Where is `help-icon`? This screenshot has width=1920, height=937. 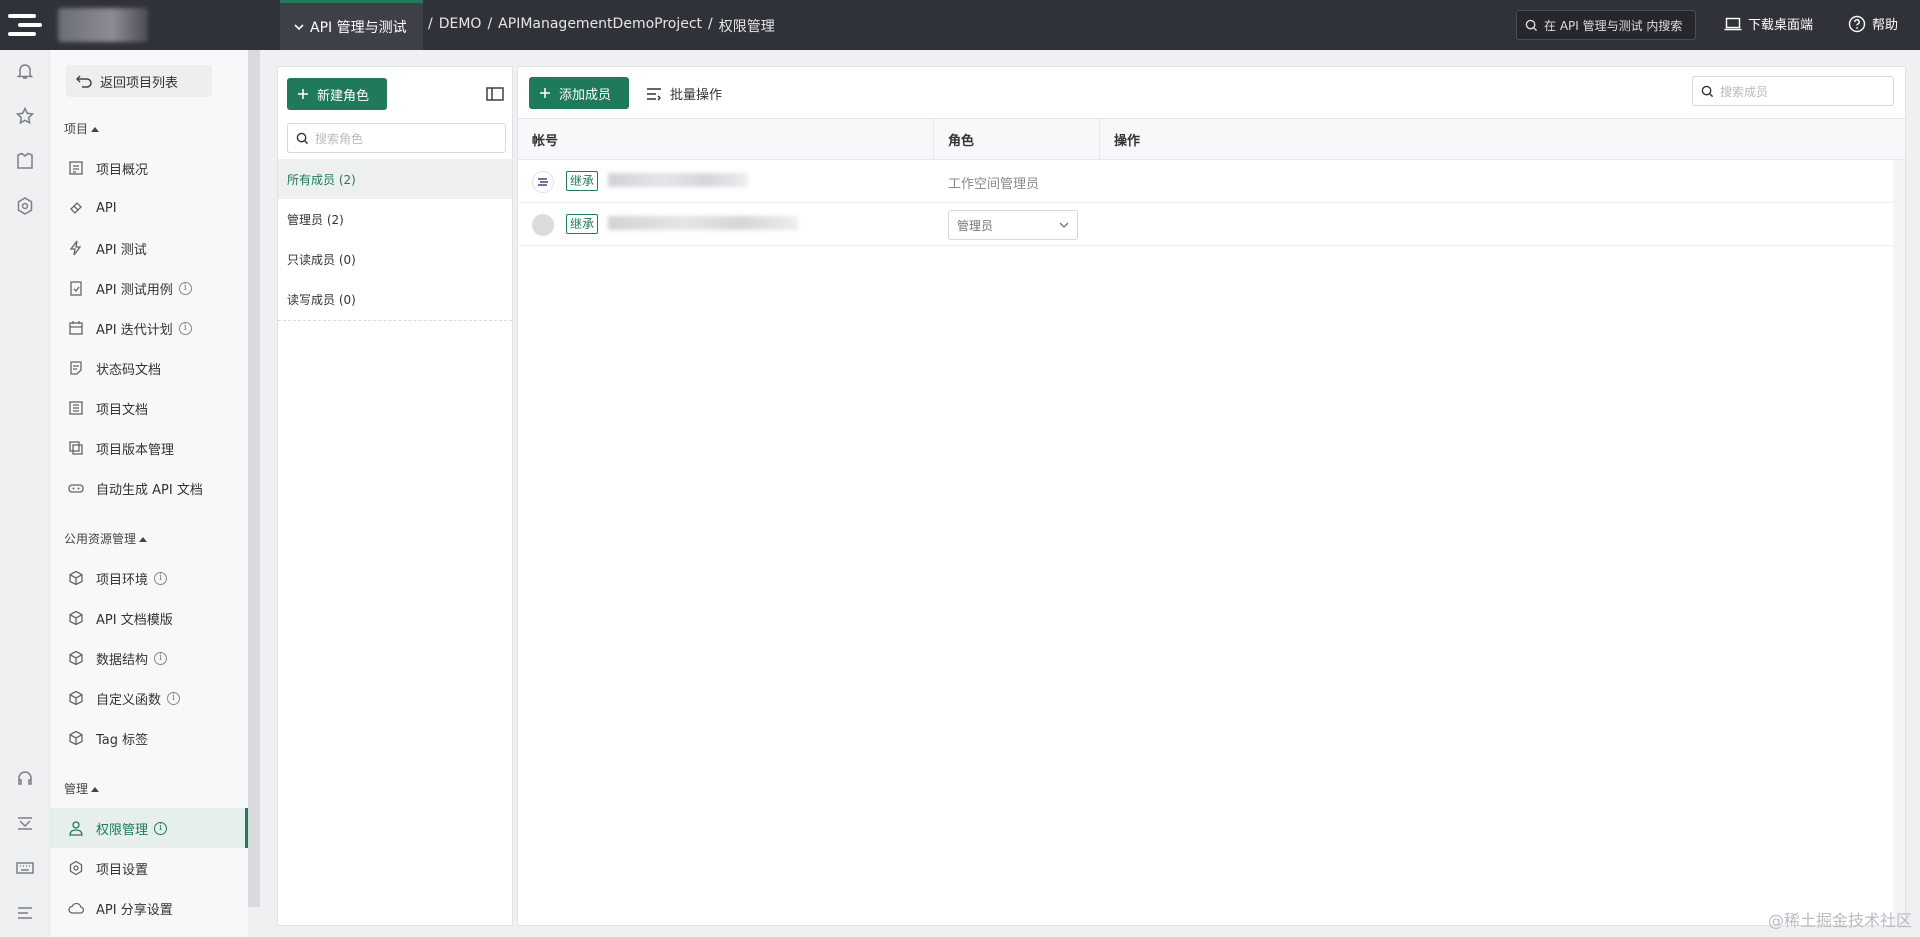
help-icon is located at coordinates (1857, 23).